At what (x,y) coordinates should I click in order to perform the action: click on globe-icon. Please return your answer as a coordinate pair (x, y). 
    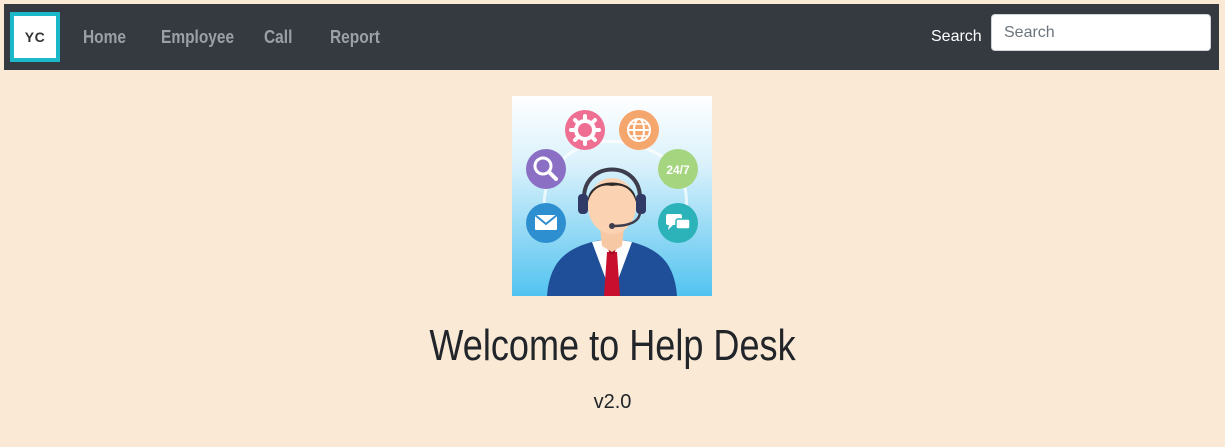
    Looking at the image, I should click on (639, 130).